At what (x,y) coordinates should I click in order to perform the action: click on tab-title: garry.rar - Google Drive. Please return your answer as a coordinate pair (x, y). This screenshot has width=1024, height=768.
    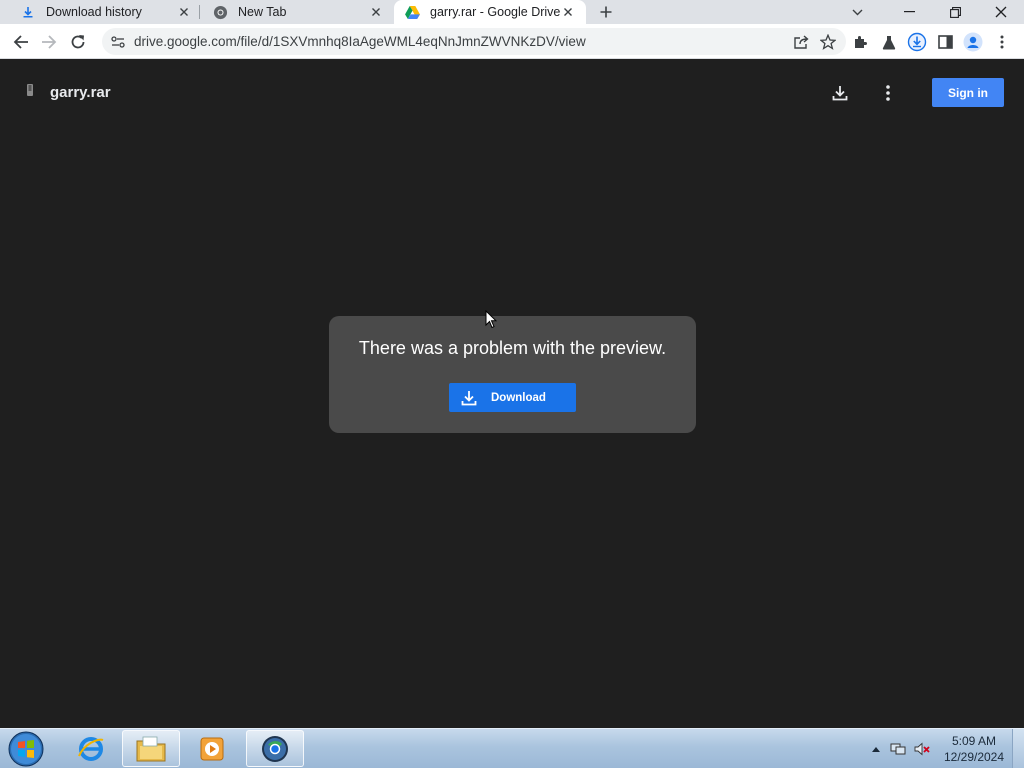
    Looking at the image, I should click on (495, 12).